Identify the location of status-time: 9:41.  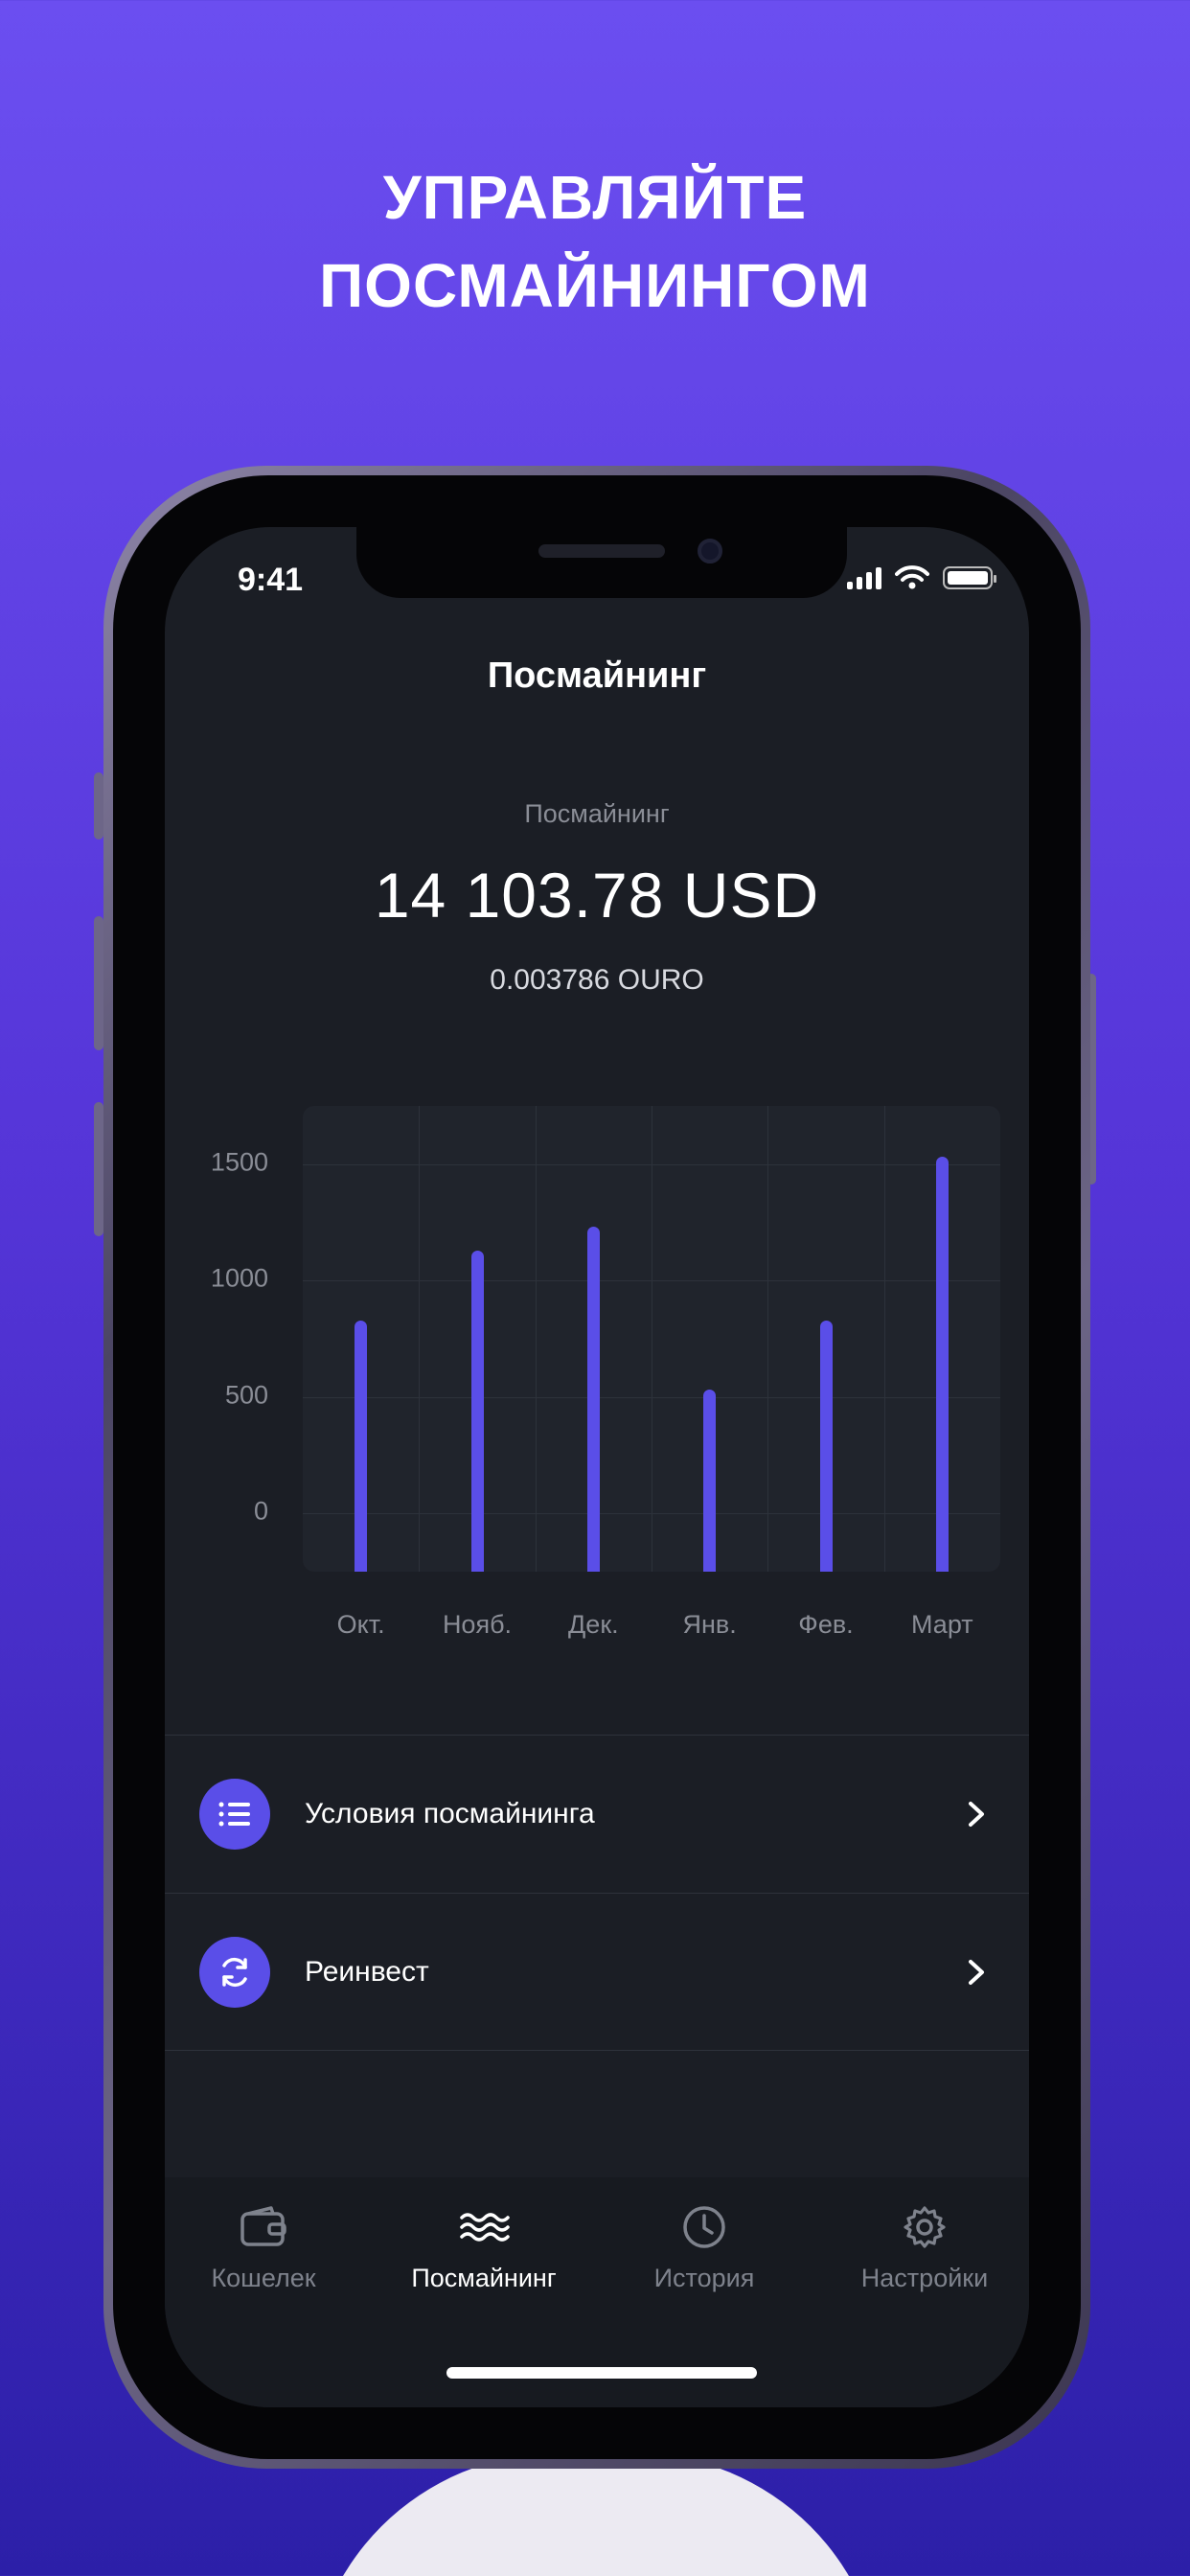
(271, 580).